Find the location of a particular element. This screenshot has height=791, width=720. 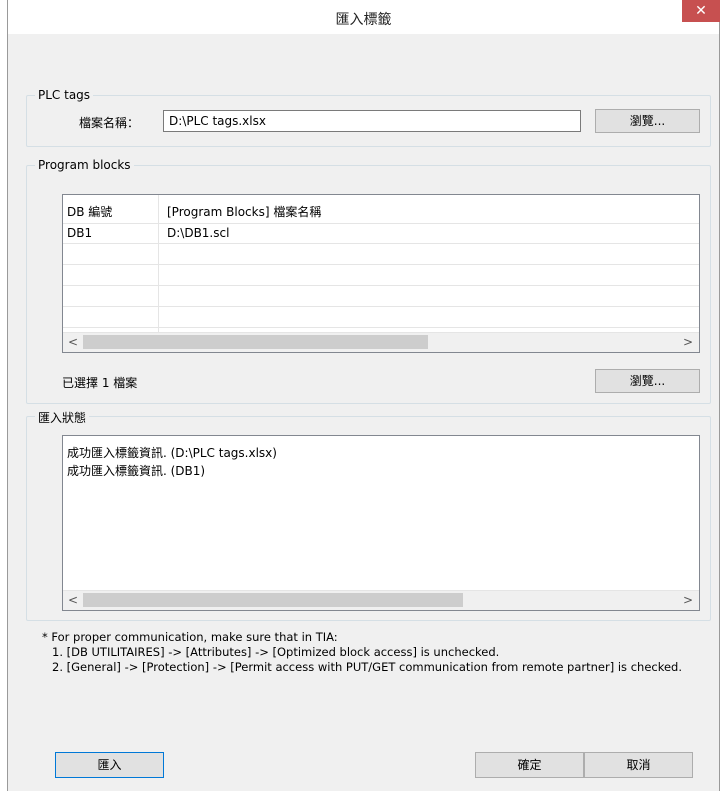

import-button: 匯入 is located at coordinates (109, 765).